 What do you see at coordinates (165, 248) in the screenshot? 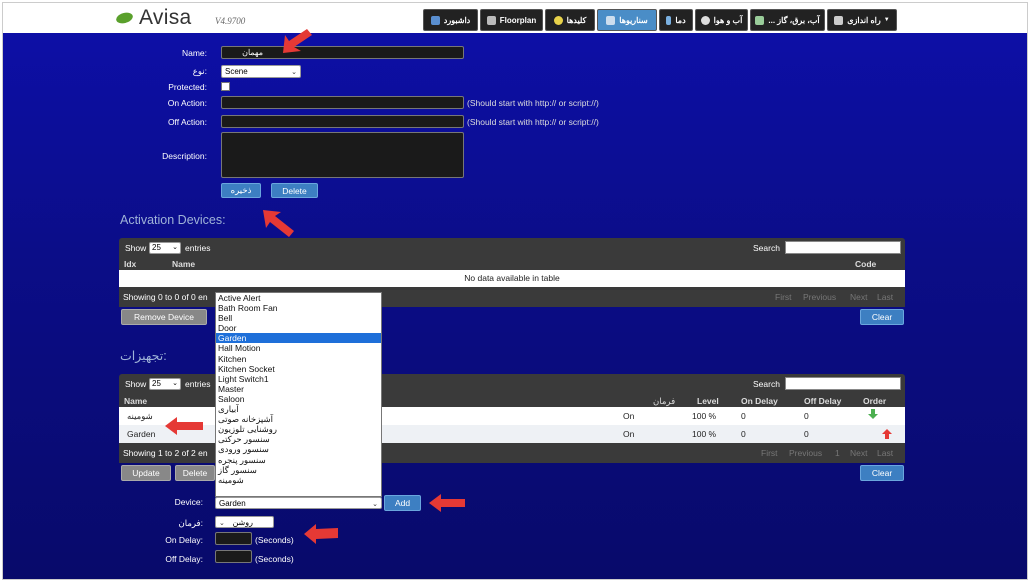
I see `activation-page-size-select: 25 ⌄` at bounding box center [165, 248].